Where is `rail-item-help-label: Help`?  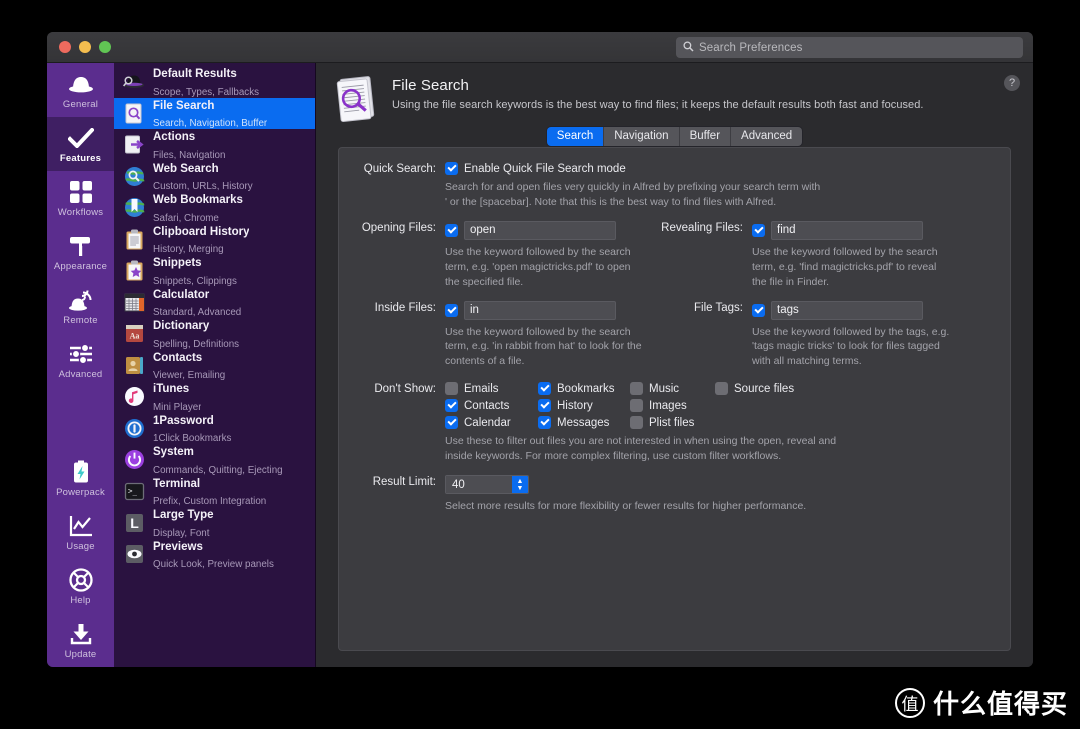
rail-item-help-label: Help is located at coordinates (80, 600).